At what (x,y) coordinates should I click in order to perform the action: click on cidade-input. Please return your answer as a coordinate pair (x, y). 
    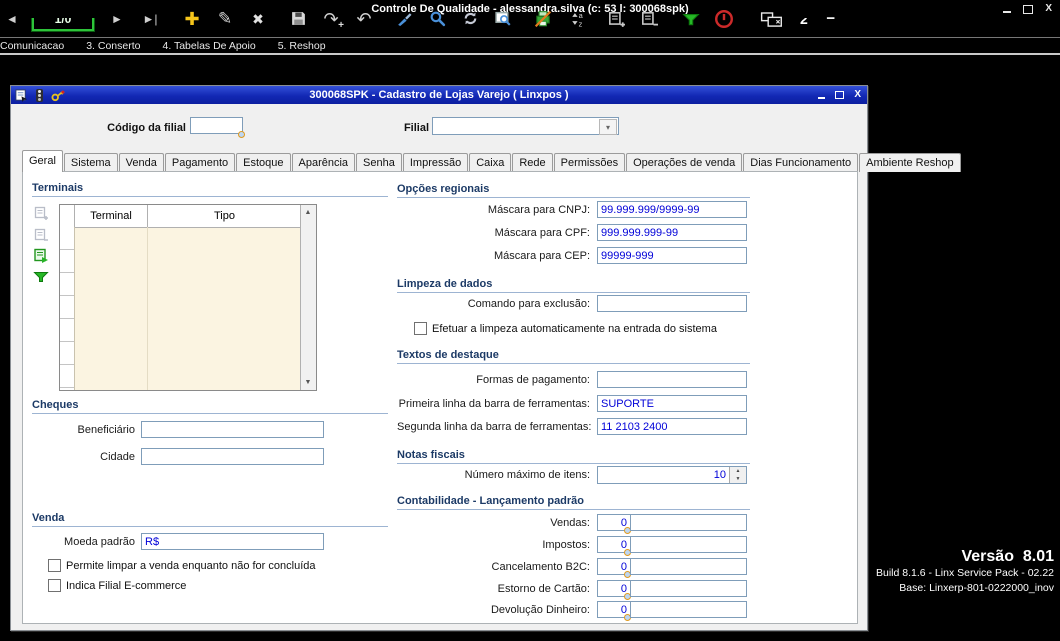
    Looking at the image, I should click on (232, 456).